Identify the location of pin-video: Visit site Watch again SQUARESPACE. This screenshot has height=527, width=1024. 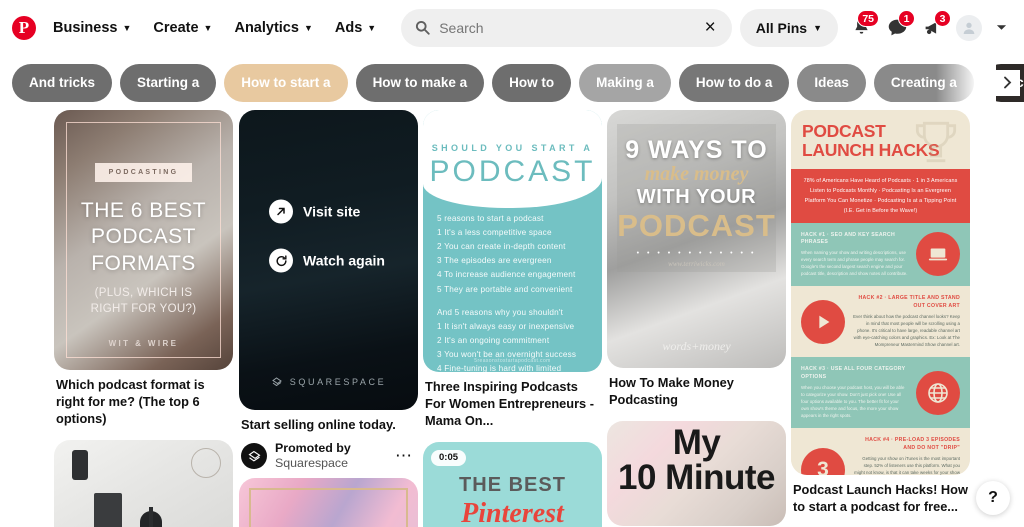
(328, 260).